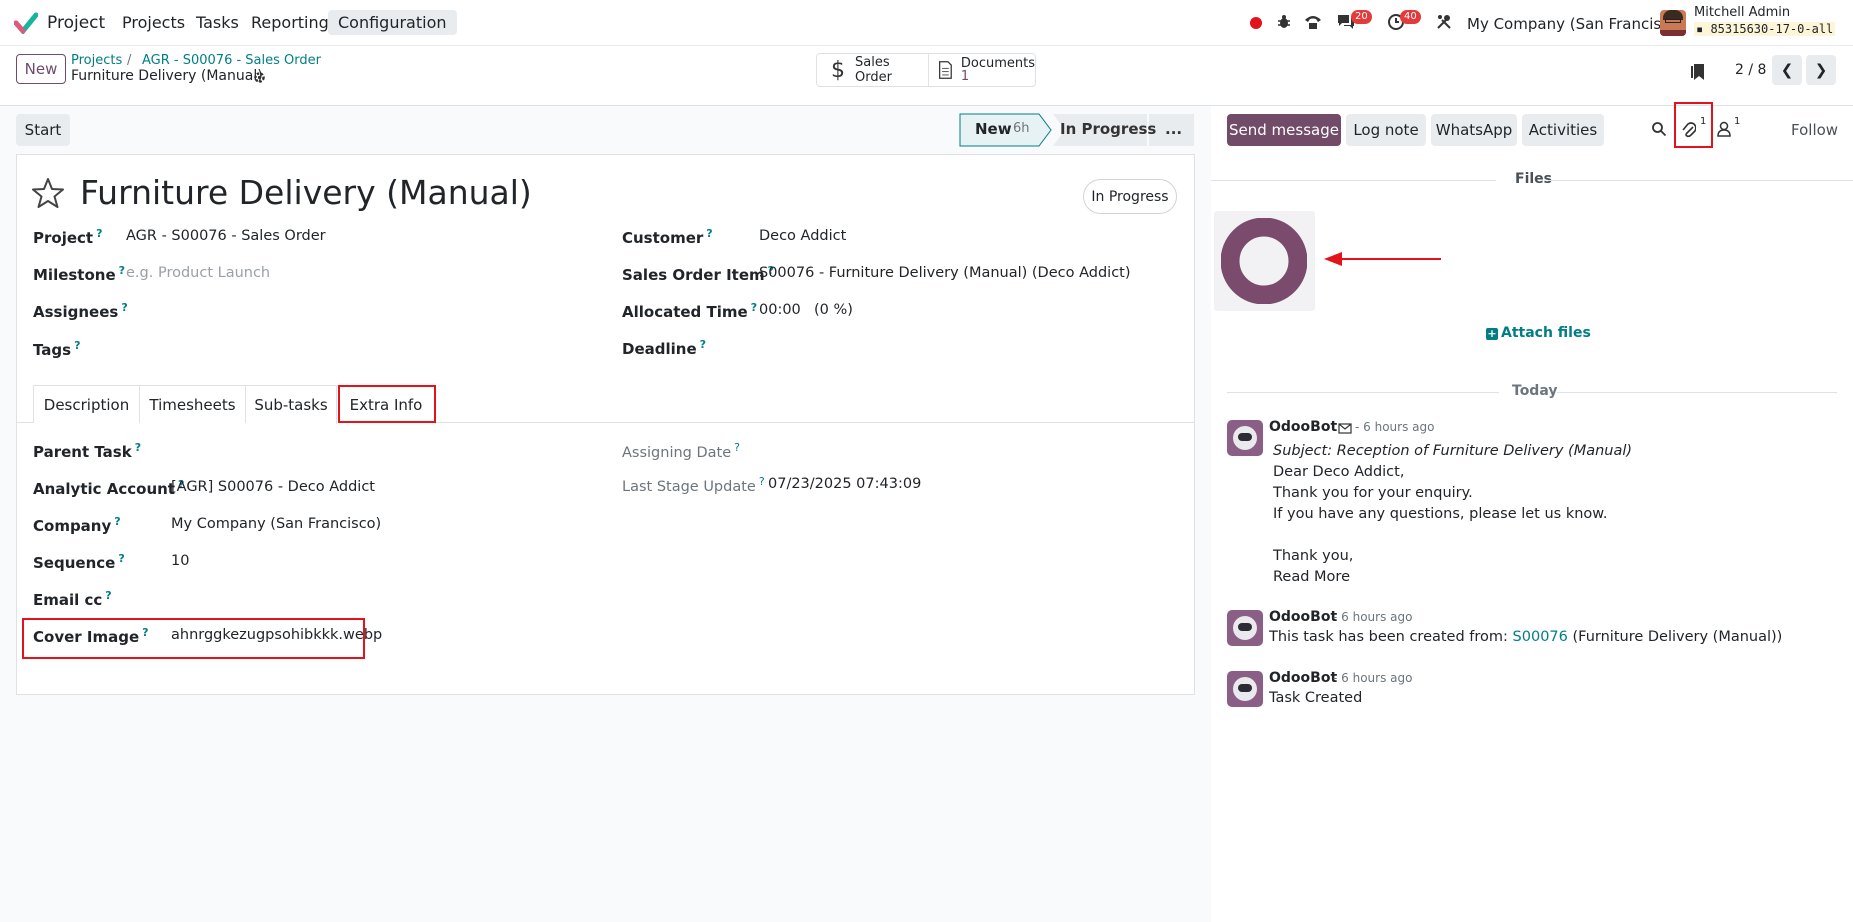  Describe the element at coordinates (1311, 577) in the screenshot. I see `read-more-link: Read More` at that location.